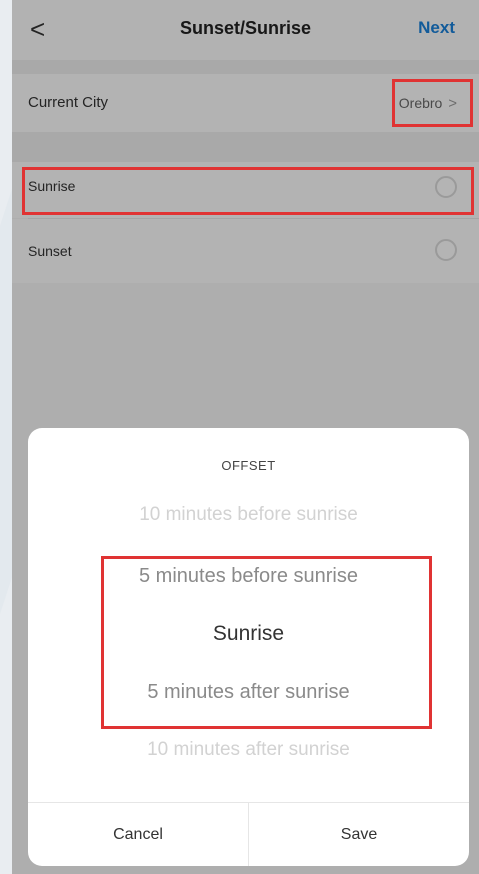  What do you see at coordinates (359, 834) in the screenshot?
I see `save-button: Save` at bounding box center [359, 834].